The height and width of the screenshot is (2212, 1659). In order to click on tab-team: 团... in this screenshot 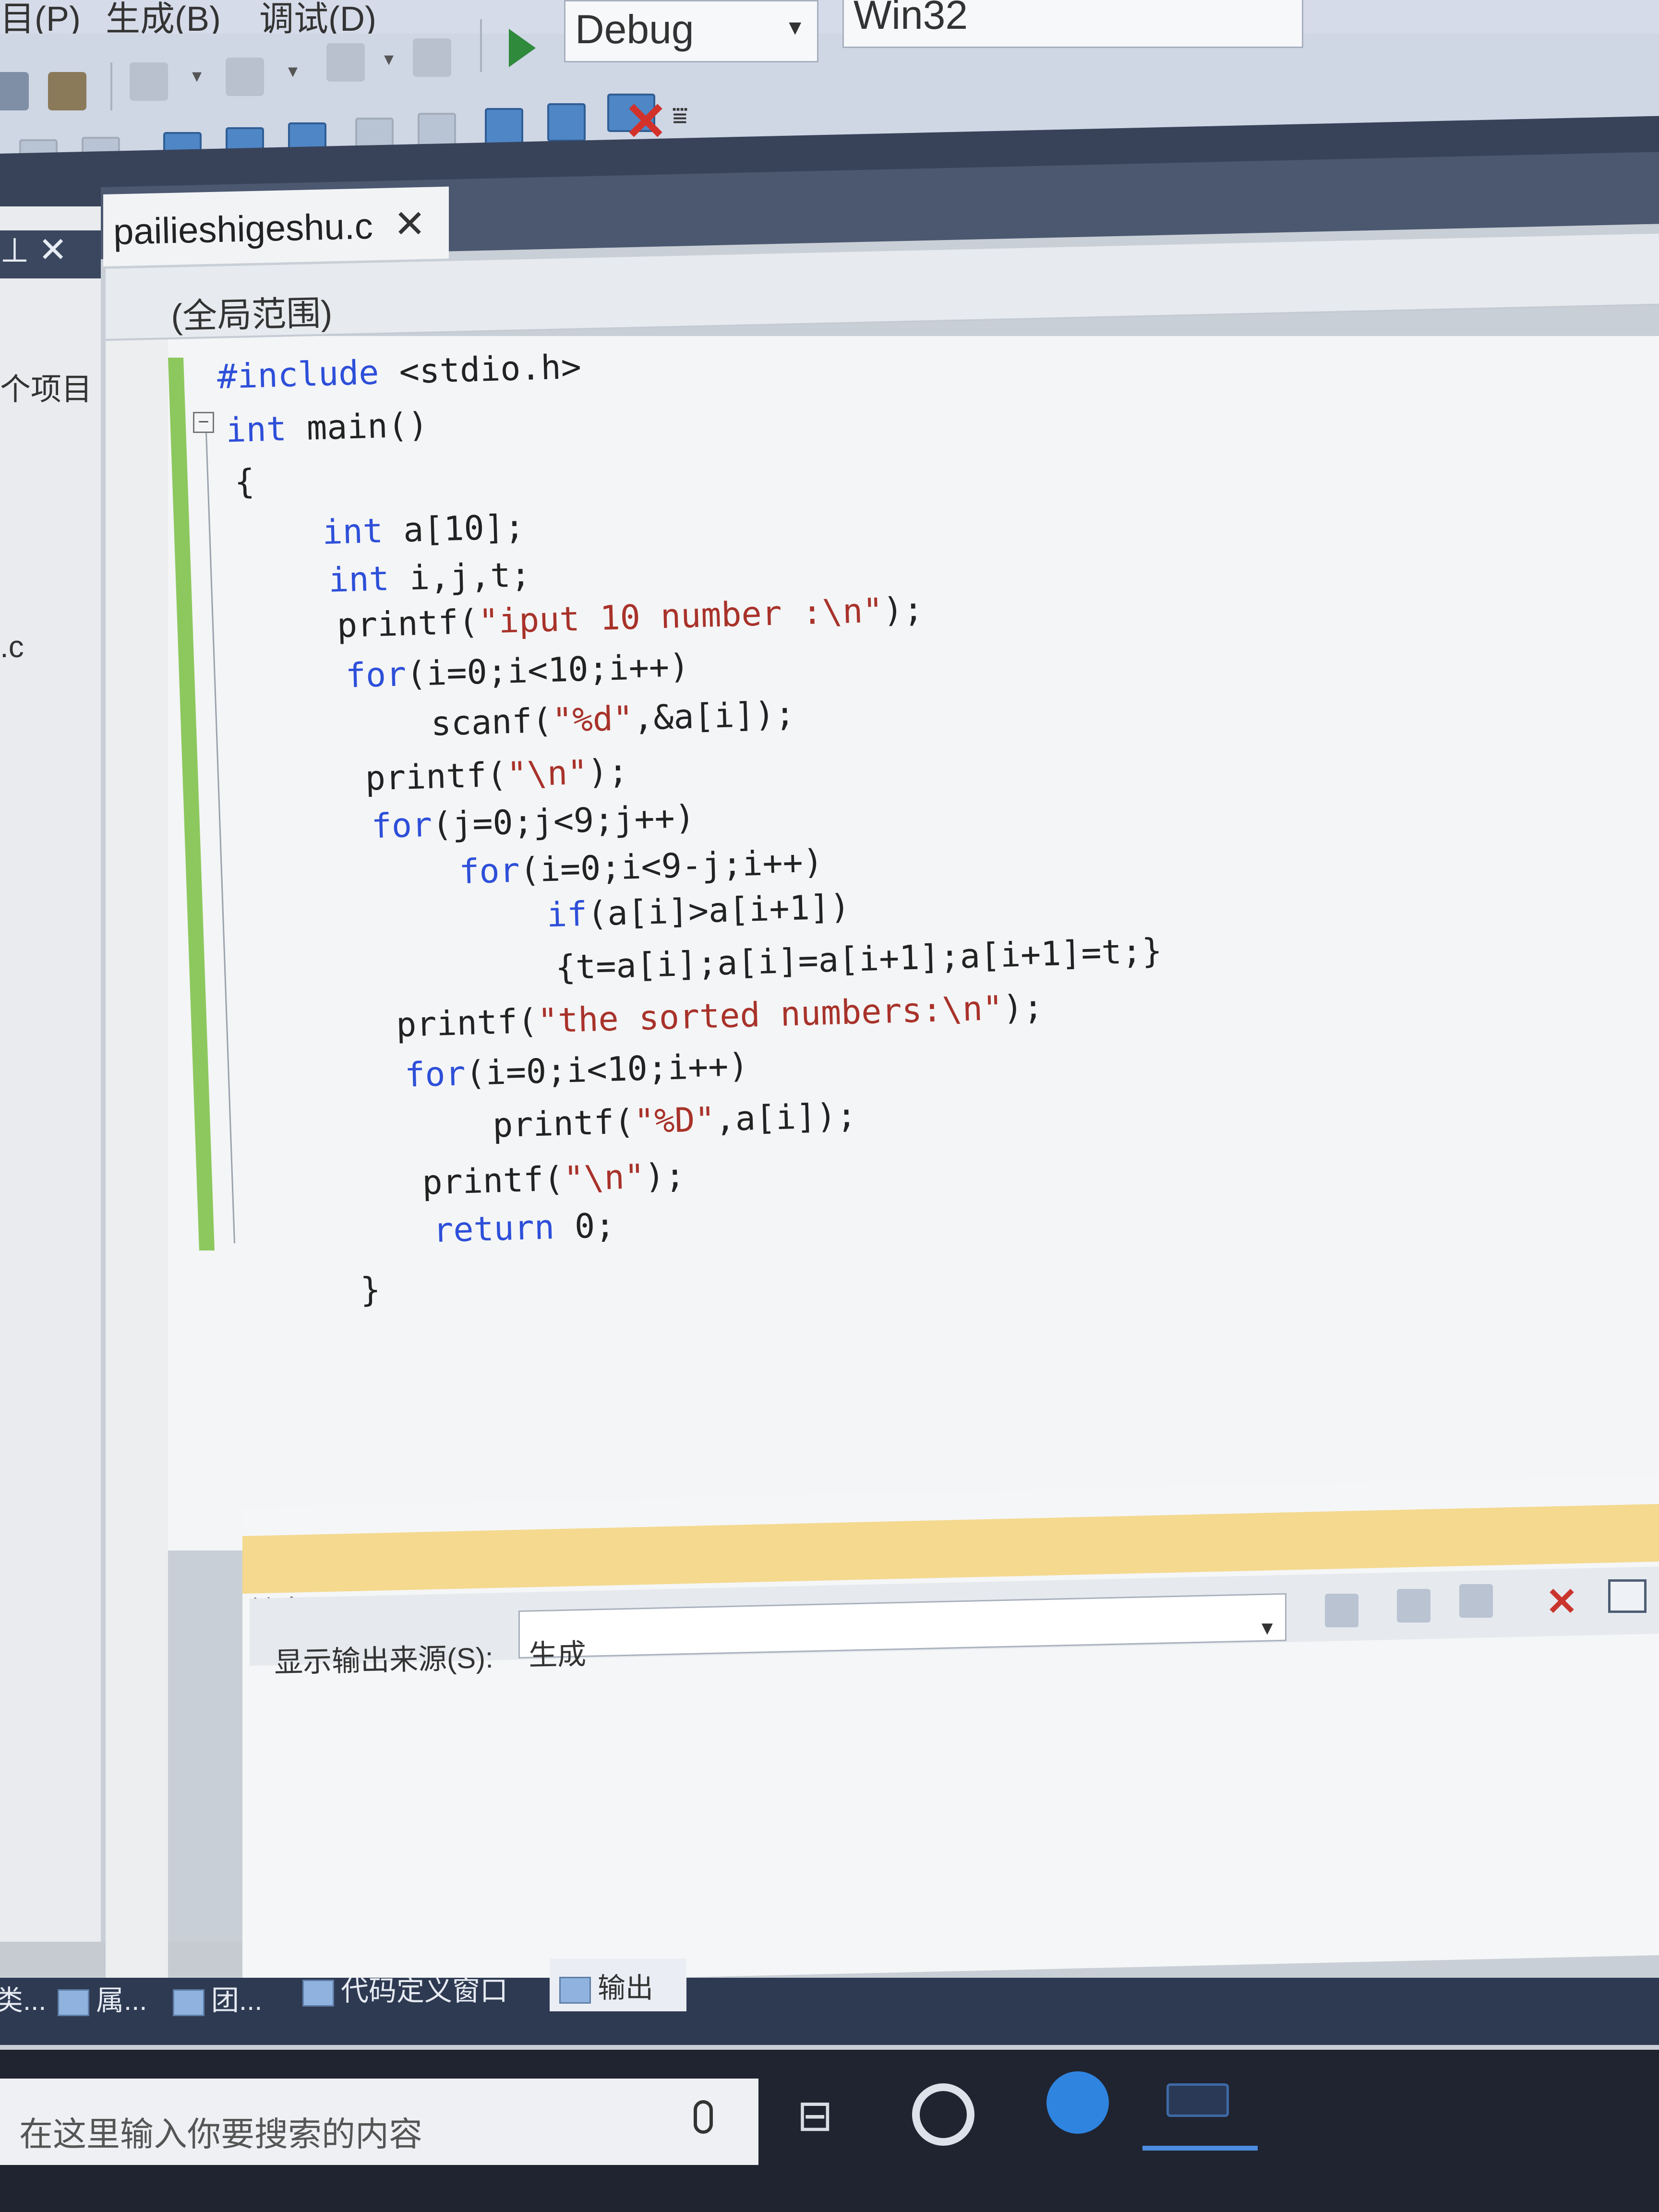, I will do `click(217, 2005)`.